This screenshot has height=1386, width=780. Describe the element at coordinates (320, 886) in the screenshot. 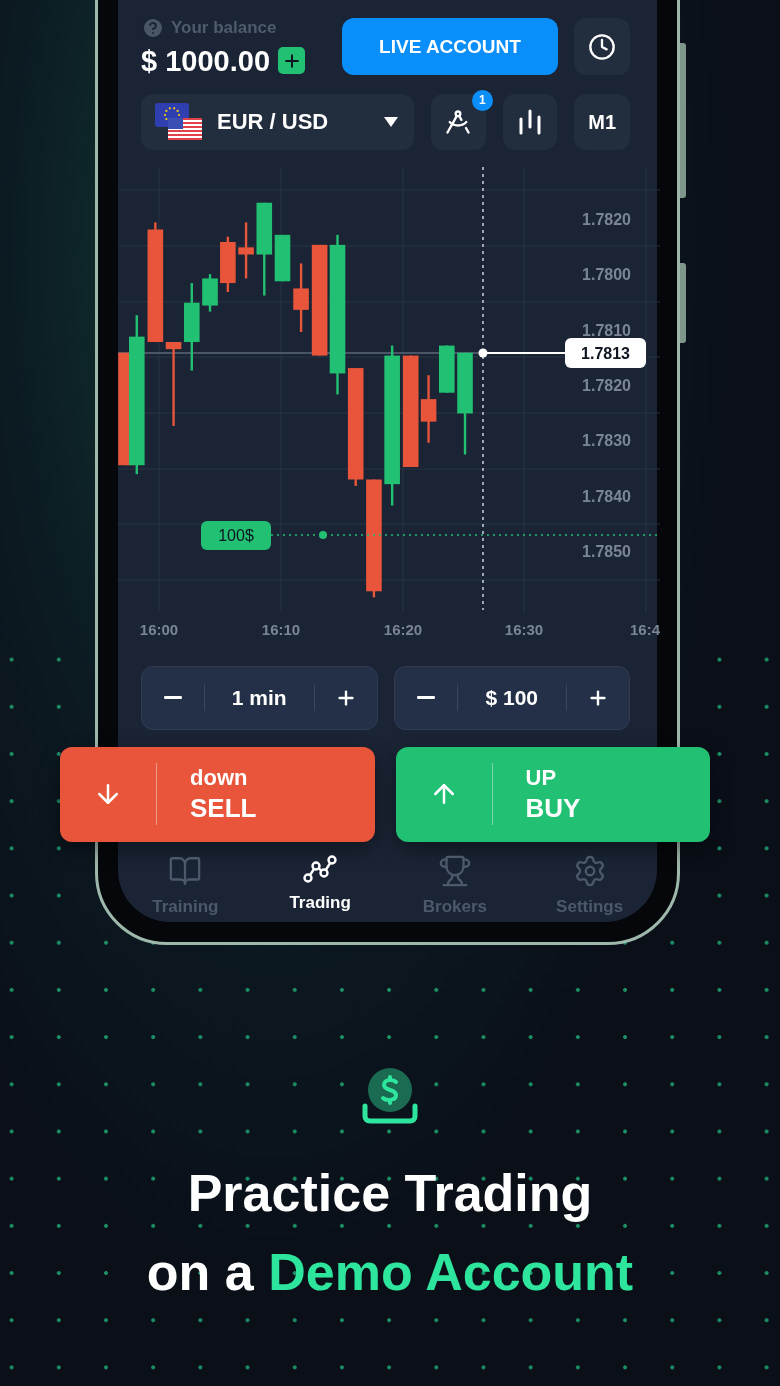

I see `nav-tab: Trading` at that location.